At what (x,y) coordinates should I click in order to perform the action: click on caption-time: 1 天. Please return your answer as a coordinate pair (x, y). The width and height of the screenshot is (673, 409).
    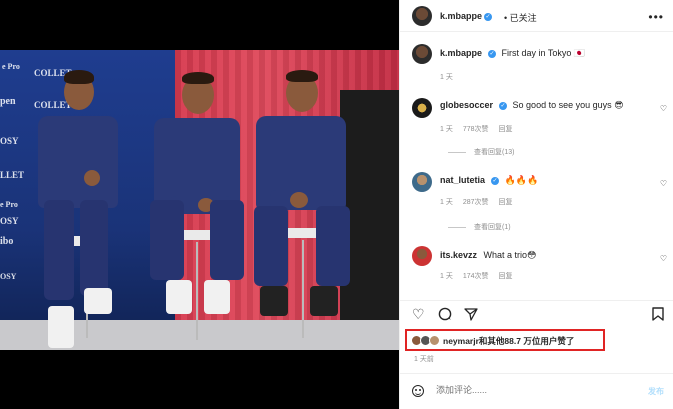
    Looking at the image, I should click on (446, 77).